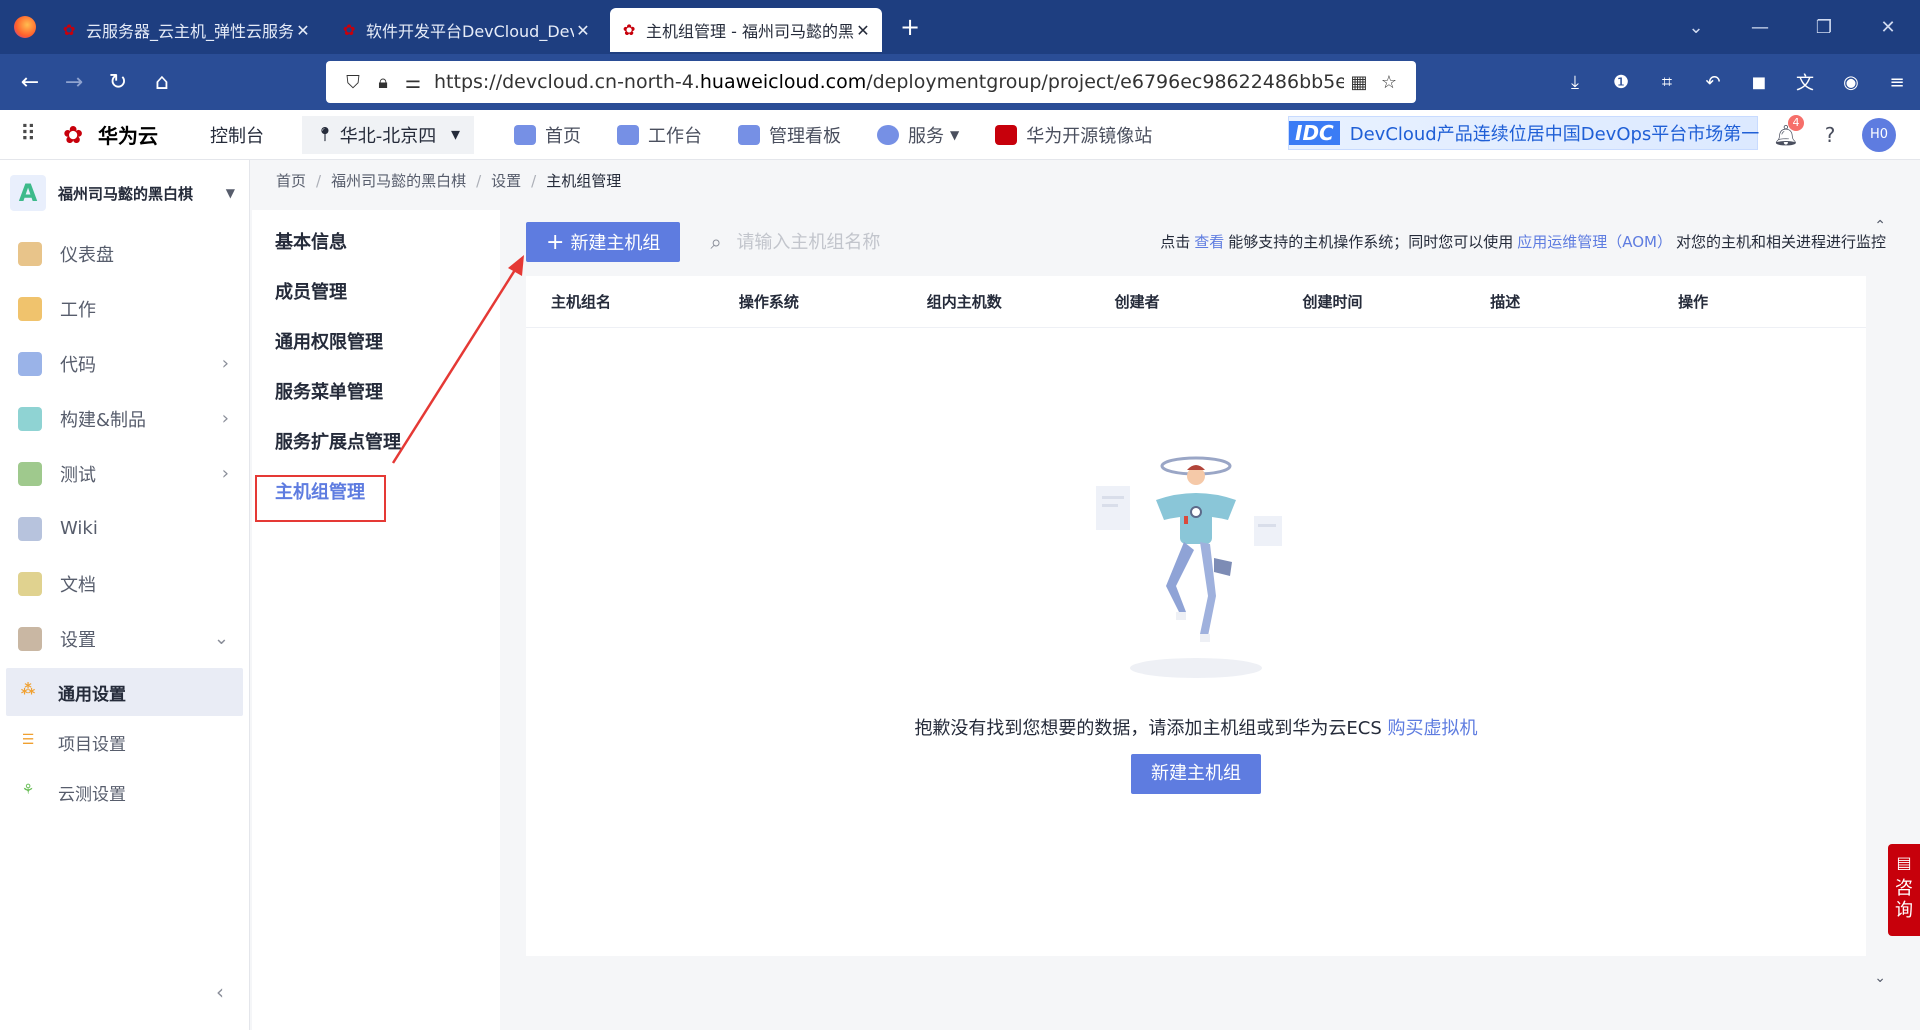  What do you see at coordinates (124, 792) in the screenshot?
I see `sidebar-subitem-cloudtest-settings: ⚘ 云测设置` at bounding box center [124, 792].